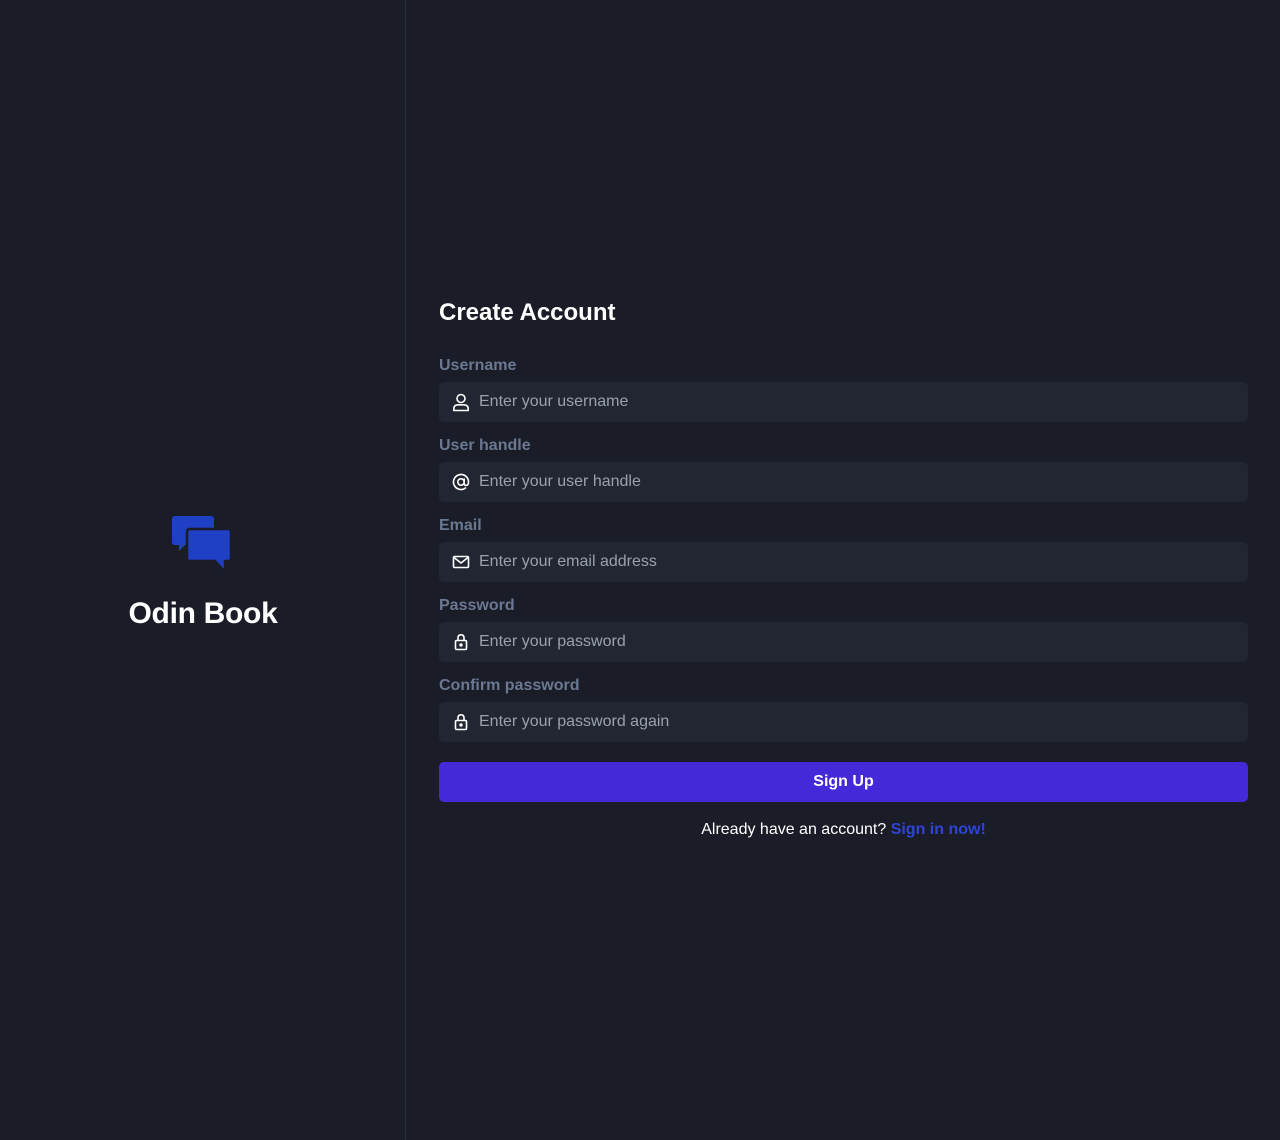  What do you see at coordinates (478, 365) in the screenshot?
I see `username-label: Username` at bounding box center [478, 365].